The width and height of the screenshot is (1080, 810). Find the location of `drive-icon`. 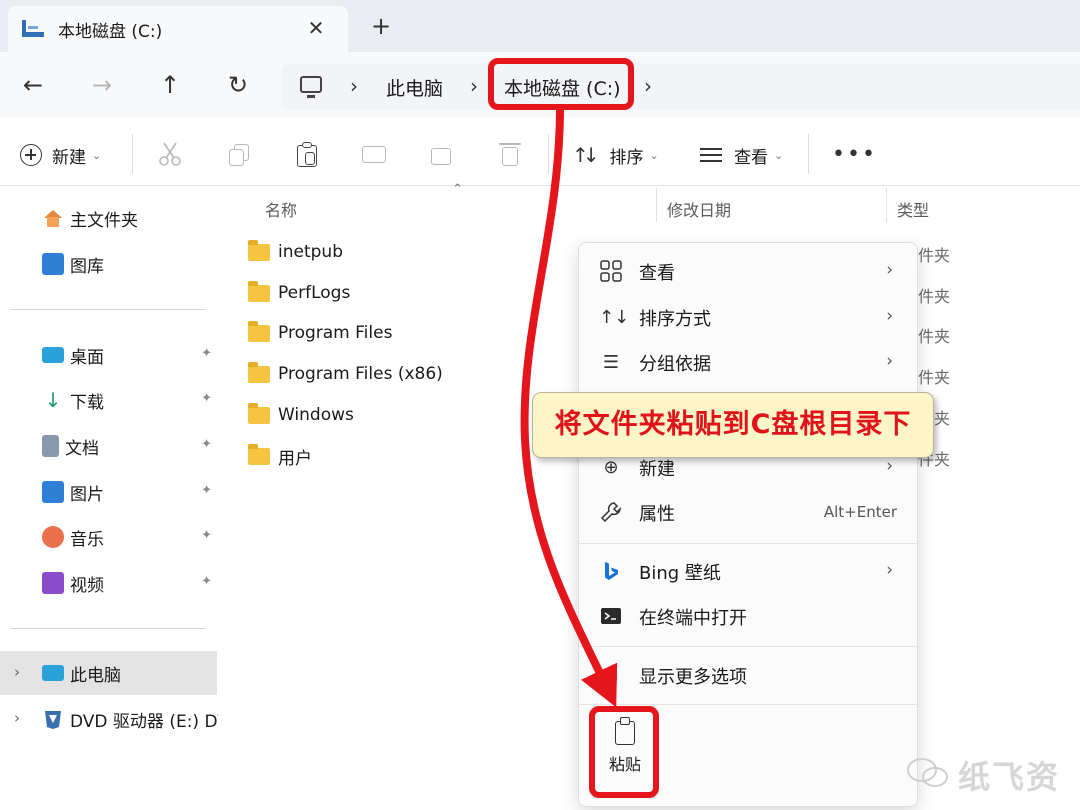

drive-icon is located at coordinates (33, 29).